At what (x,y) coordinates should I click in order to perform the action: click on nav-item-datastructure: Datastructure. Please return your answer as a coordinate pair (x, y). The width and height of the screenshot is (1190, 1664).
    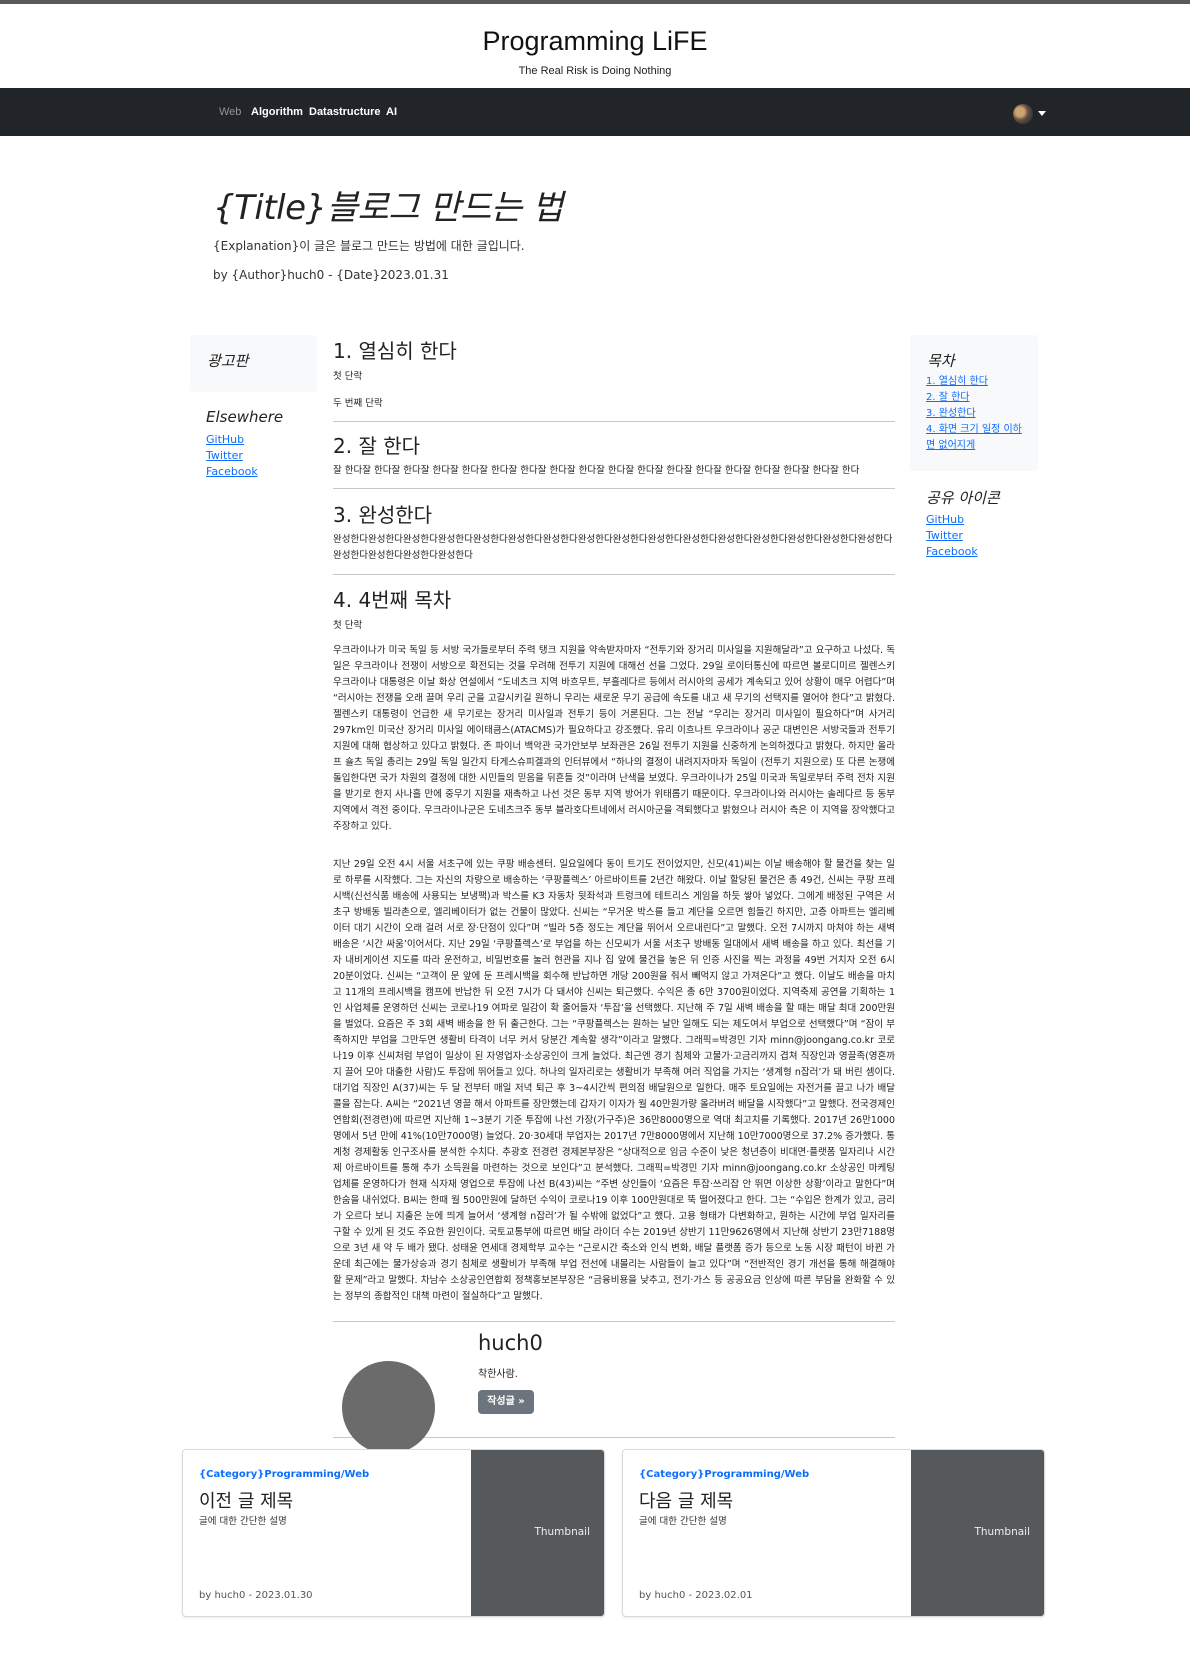
    Looking at the image, I should click on (345, 112).